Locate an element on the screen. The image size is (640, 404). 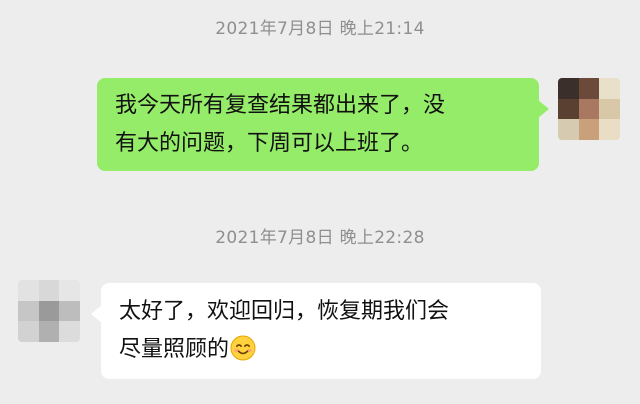
message-text-segment: 尽量照顾的 is located at coordinates (174, 349).